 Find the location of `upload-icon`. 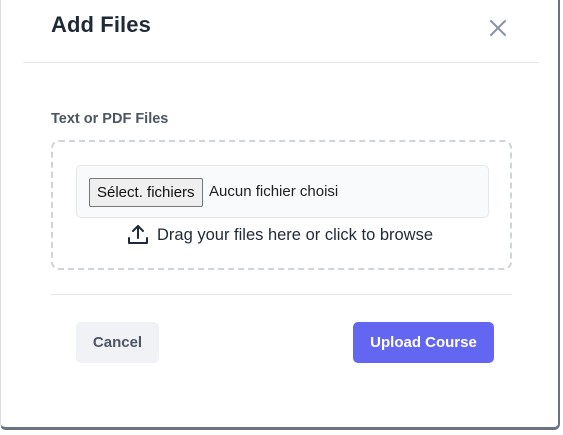

upload-icon is located at coordinates (138, 234).